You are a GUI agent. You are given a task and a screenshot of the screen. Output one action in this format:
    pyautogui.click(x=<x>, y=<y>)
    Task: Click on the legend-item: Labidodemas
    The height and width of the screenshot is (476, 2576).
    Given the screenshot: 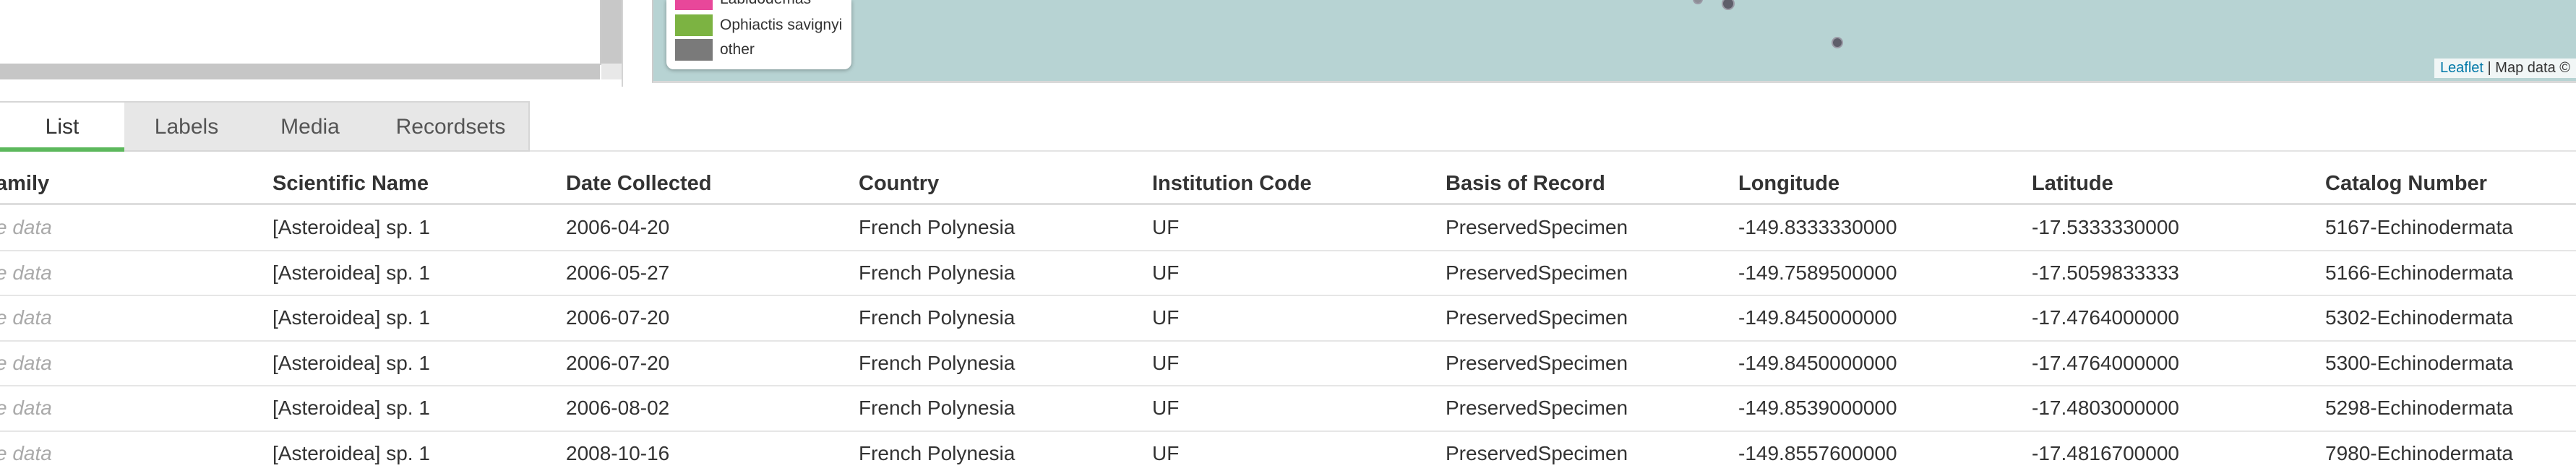 What is the action you would take?
    pyautogui.click(x=743, y=5)
    